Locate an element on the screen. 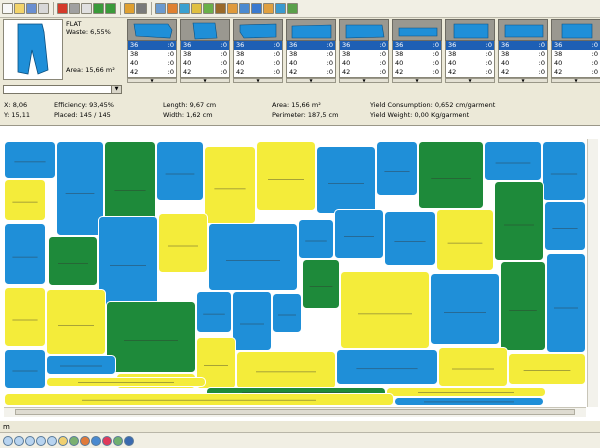  vertical-scrollbar is located at coordinates (592, 273).